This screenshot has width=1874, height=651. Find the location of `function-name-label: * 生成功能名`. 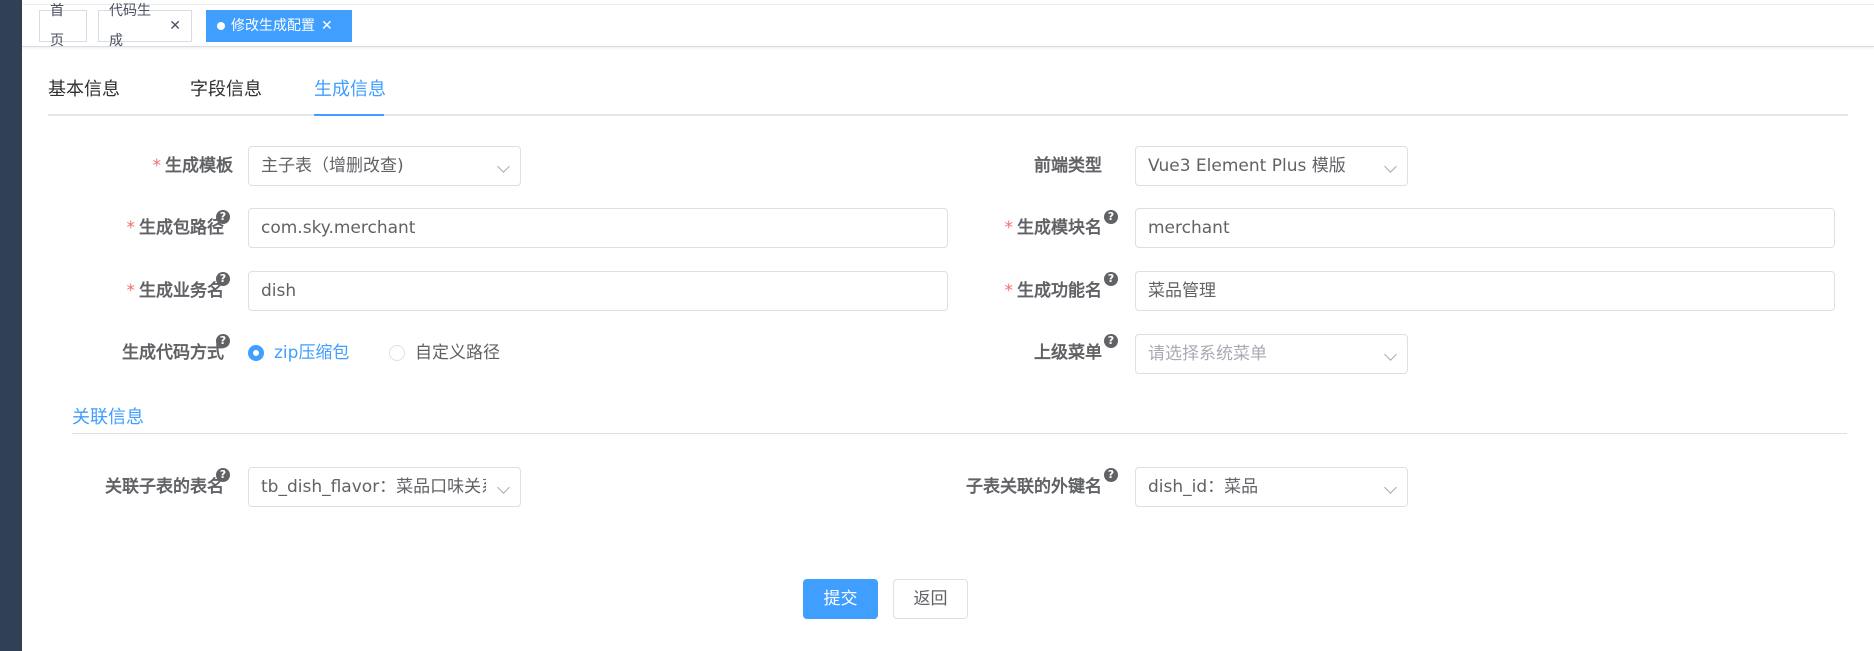

function-name-label: * 生成功能名 is located at coordinates (1053, 291).